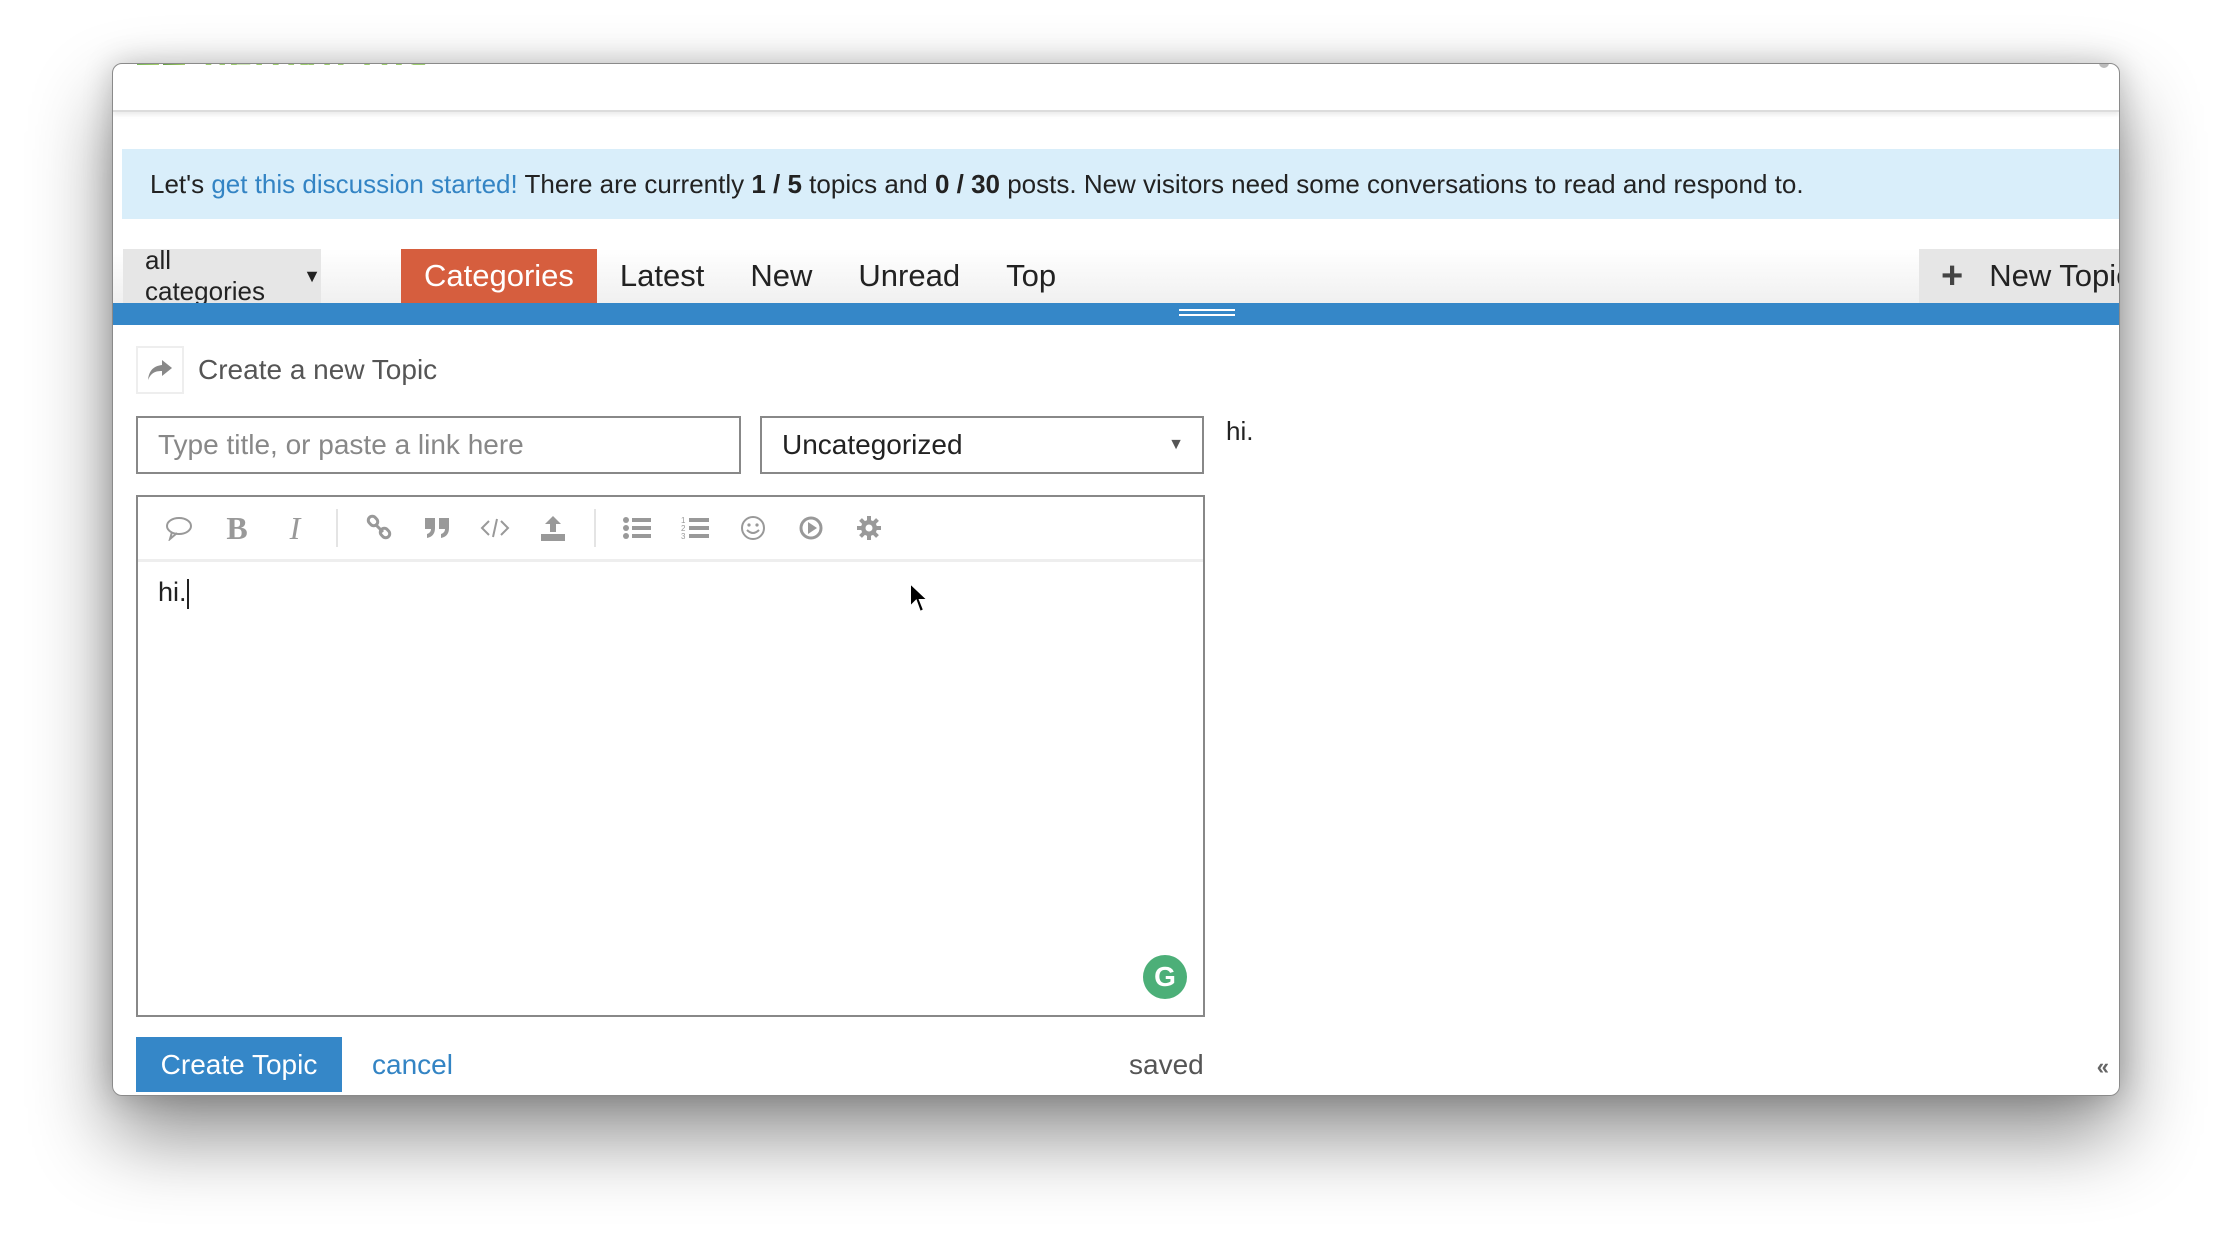 The width and height of the screenshot is (2232, 1256). I want to click on new-topic-label: New Topic, so click(2054, 275).